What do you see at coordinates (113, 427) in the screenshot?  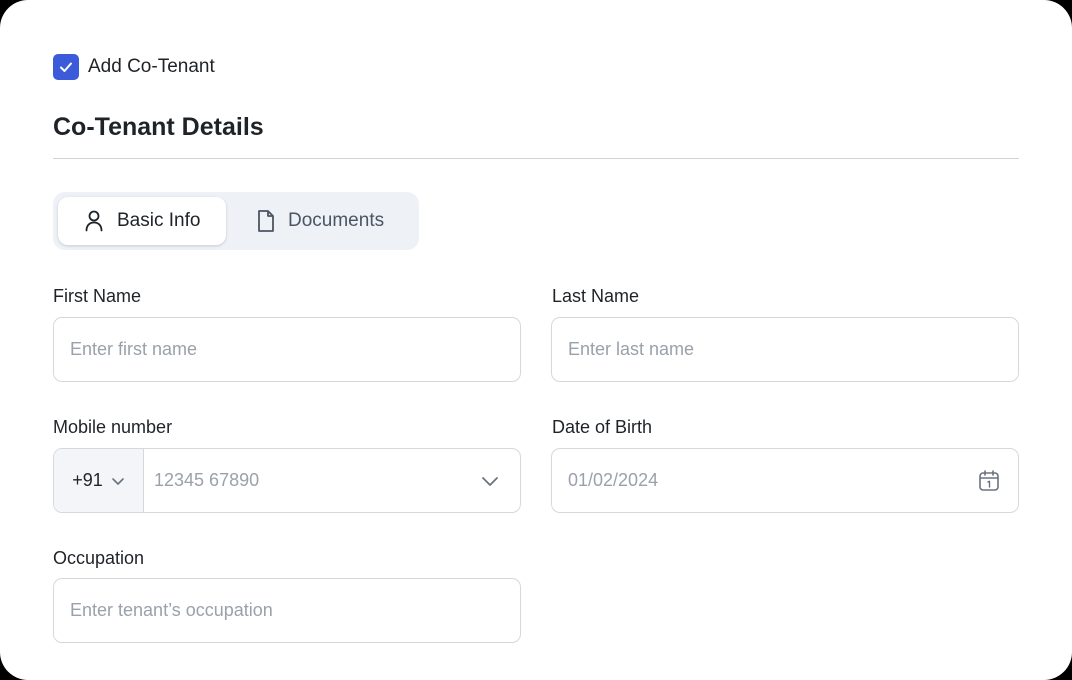 I see `mobile-number-label: Mobile number` at bounding box center [113, 427].